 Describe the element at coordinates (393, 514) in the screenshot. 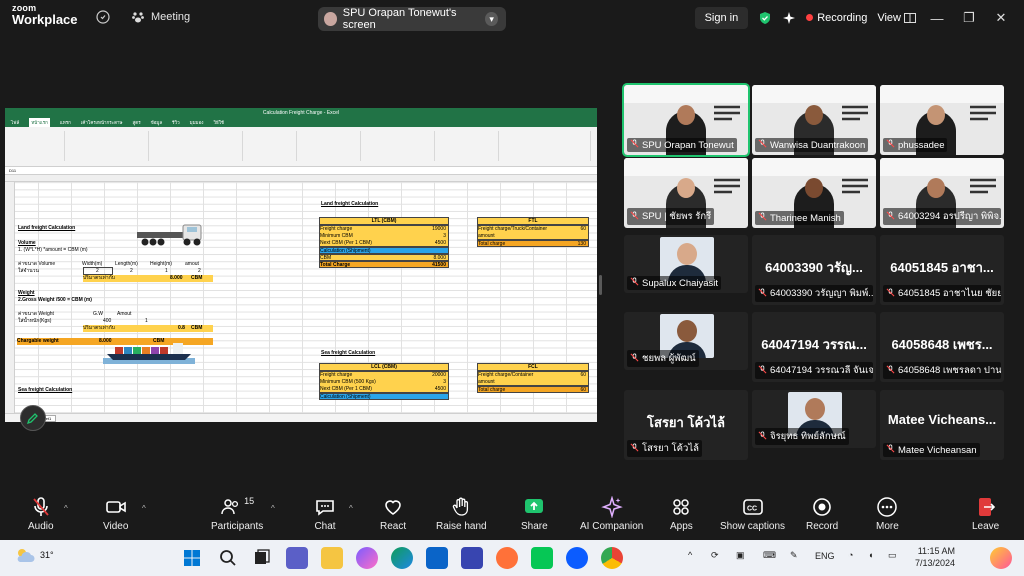

I see `react-button: React` at that location.